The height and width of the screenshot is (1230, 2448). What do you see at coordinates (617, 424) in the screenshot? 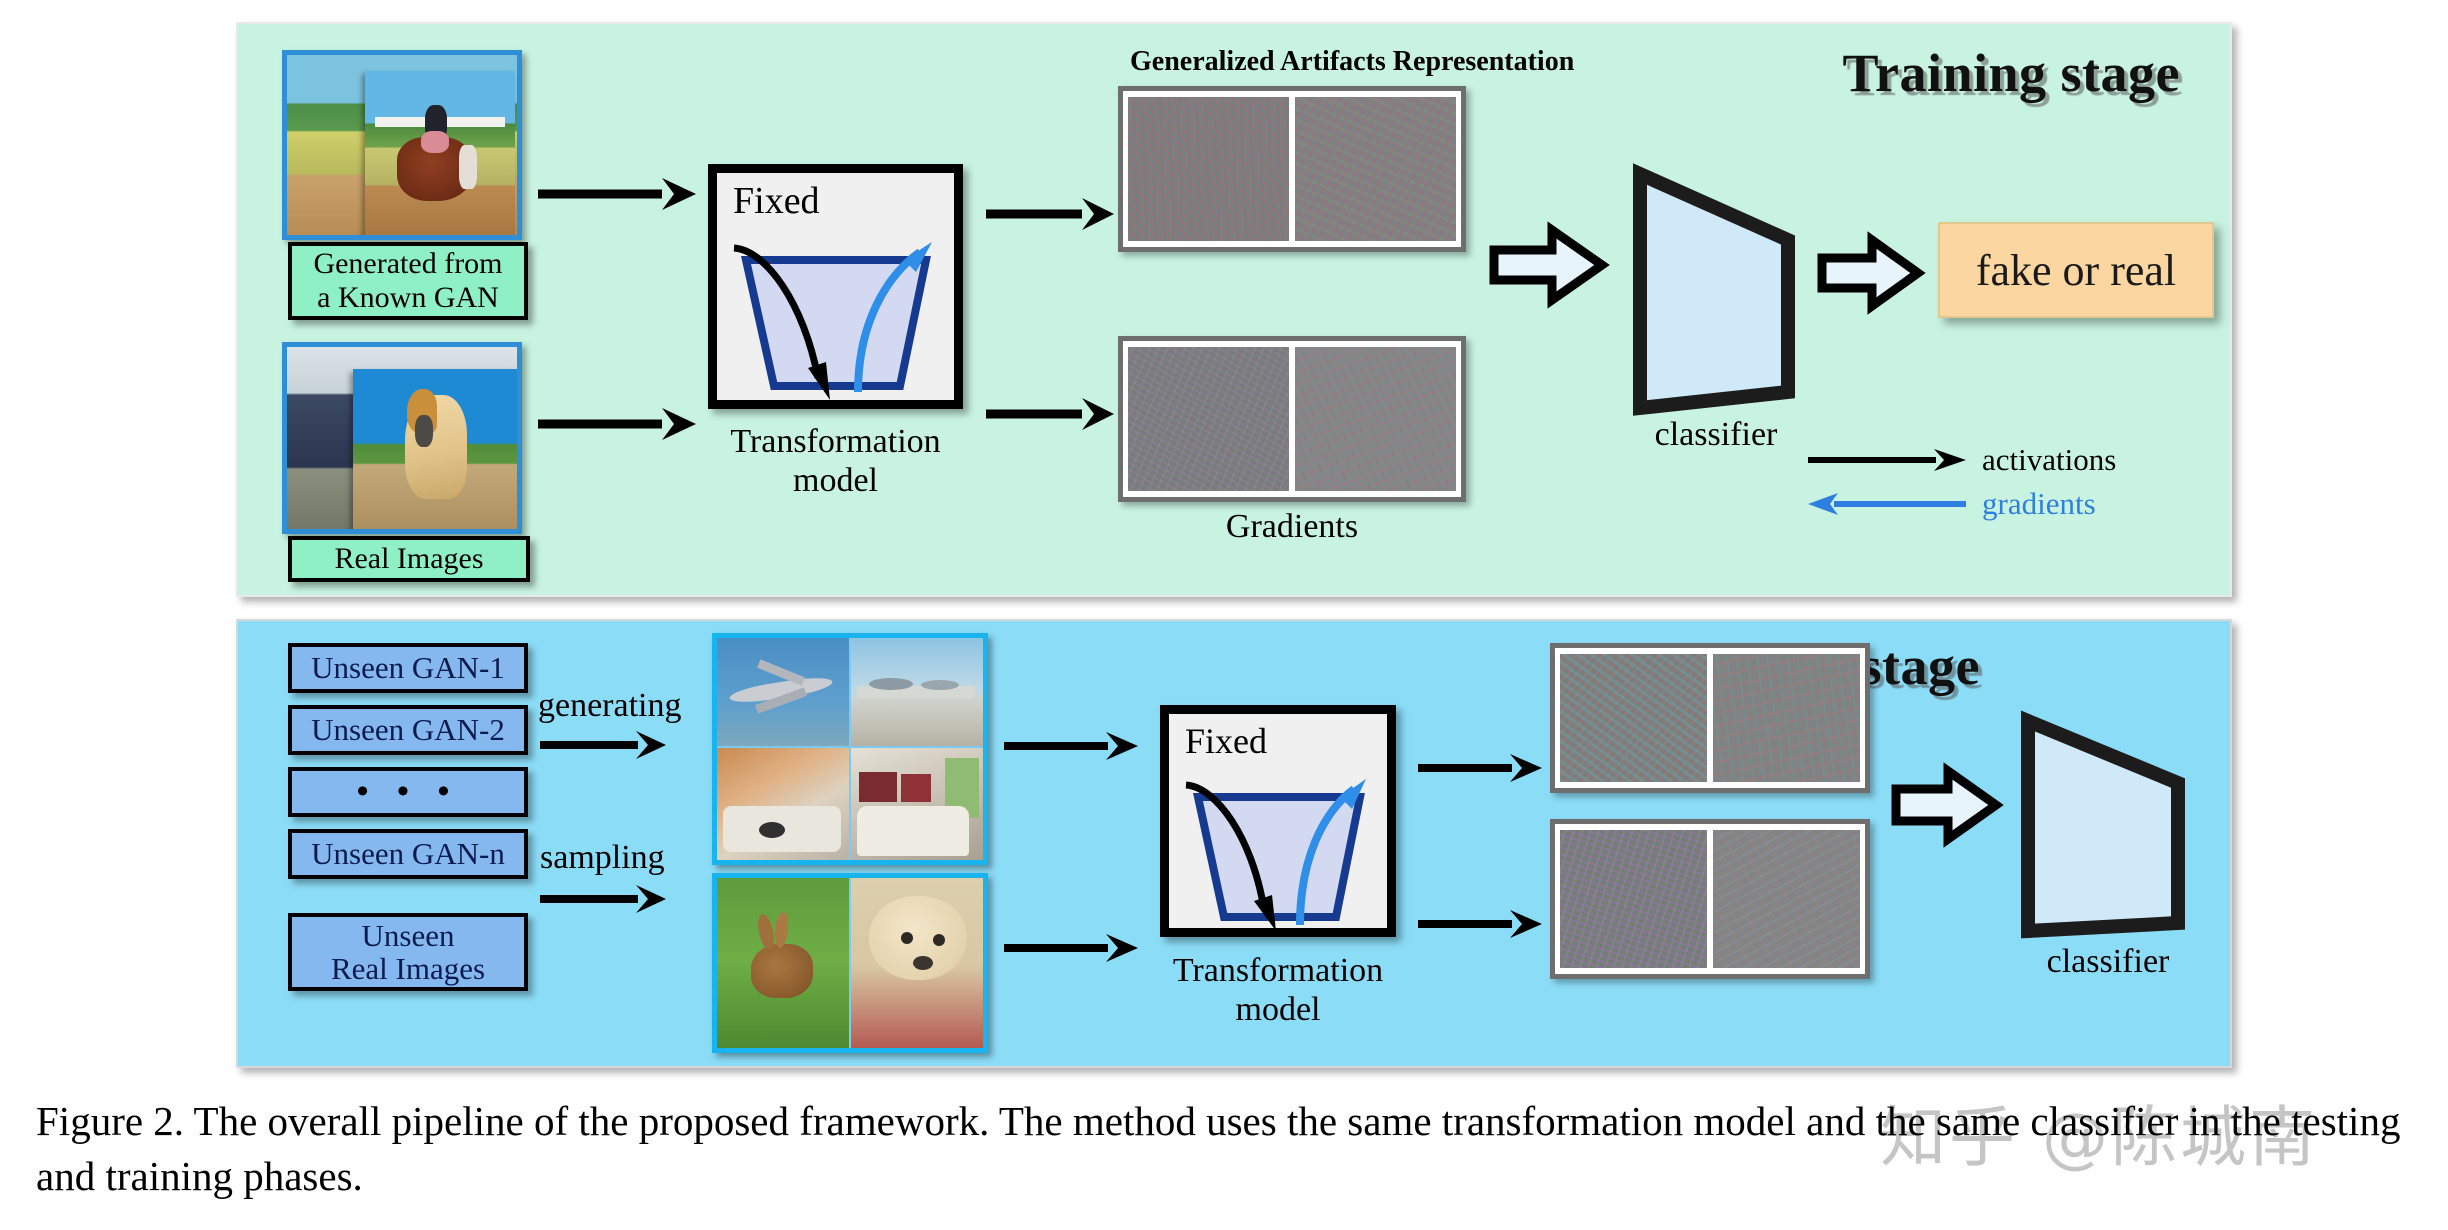
I see `arrow-real-to-model` at bounding box center [617, 424].